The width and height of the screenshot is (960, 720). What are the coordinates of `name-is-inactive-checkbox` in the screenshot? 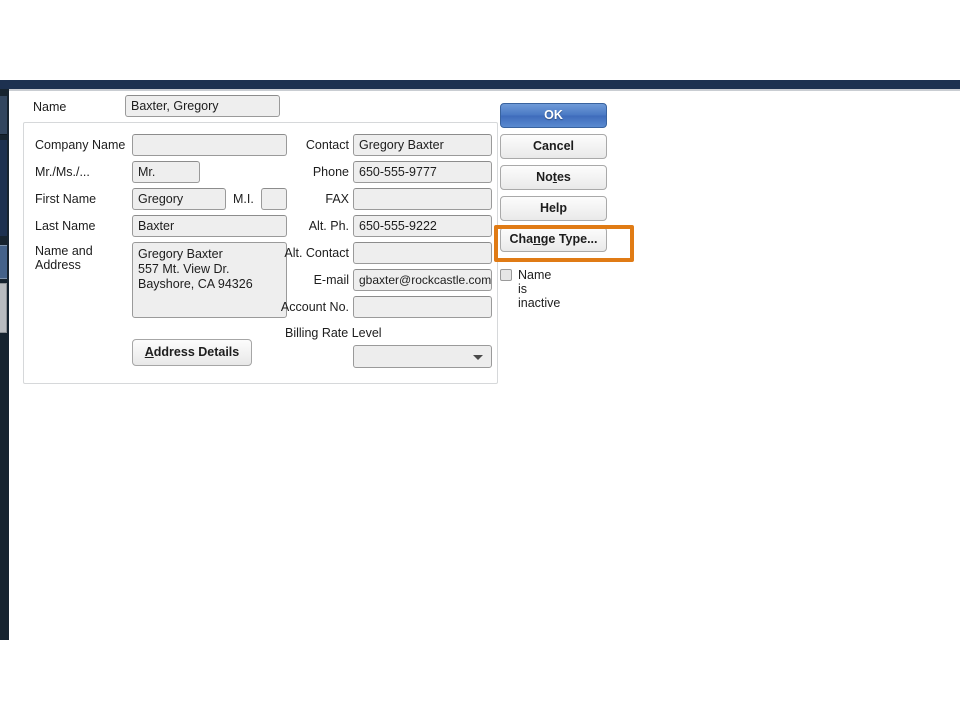 It's located at (506, 275).